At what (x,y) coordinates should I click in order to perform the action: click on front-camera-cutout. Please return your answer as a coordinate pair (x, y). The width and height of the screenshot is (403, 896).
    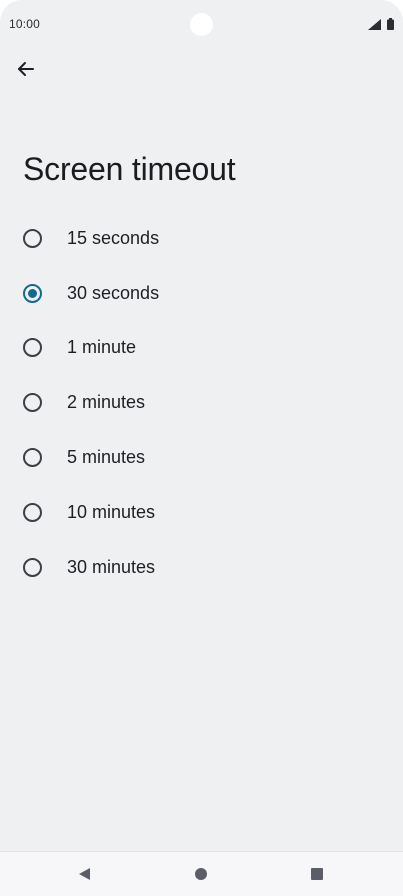
    Looking at the image, I should click on (201, 24).